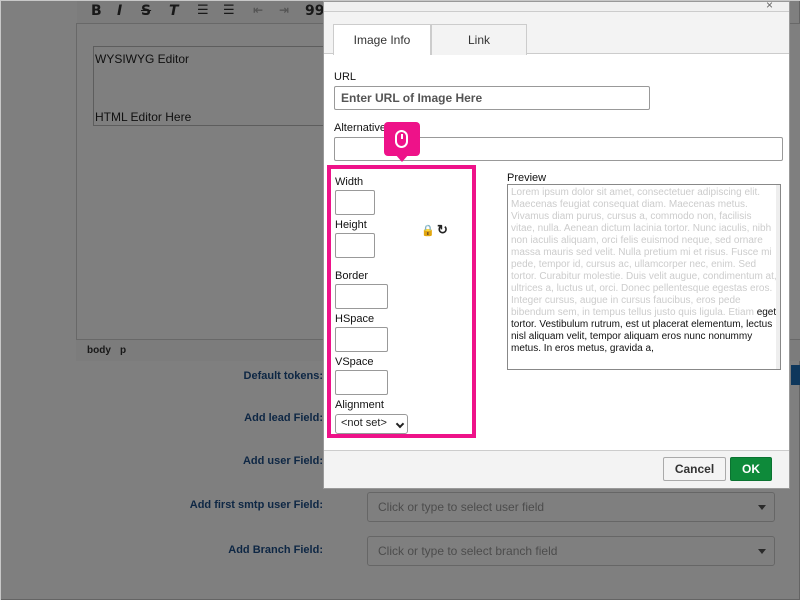  I want to click on tab-link: Link, so click(479, 39).